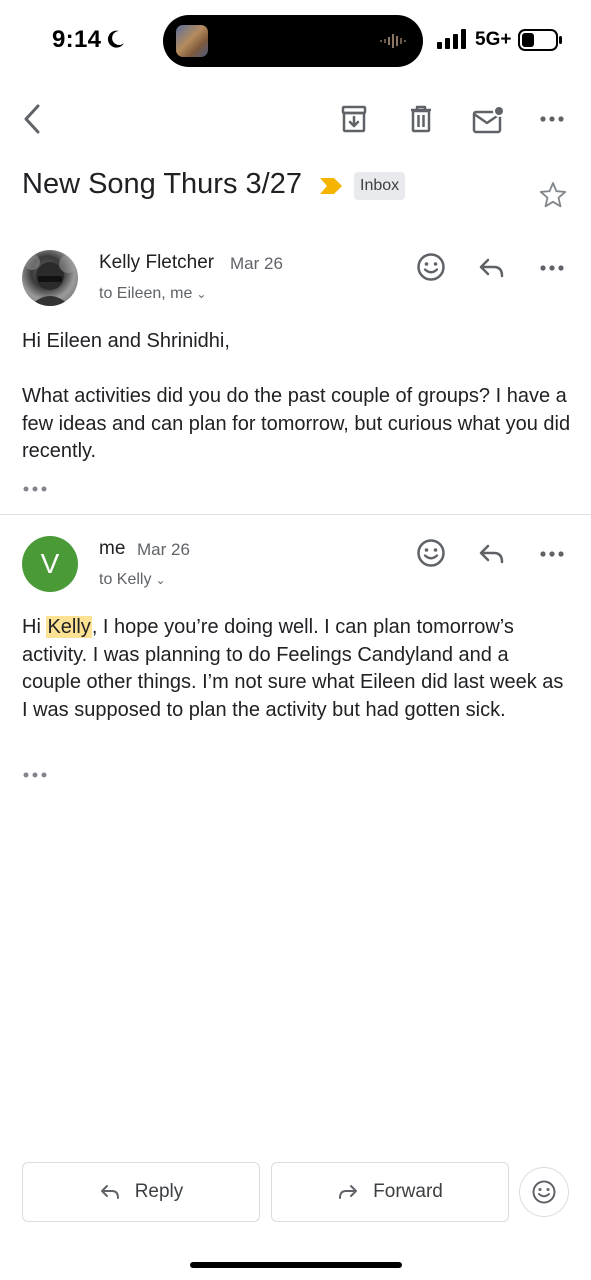 The height and width of the screenshot is (1280, 591). I want to click on avatar-photo-image, so click(50, 280).